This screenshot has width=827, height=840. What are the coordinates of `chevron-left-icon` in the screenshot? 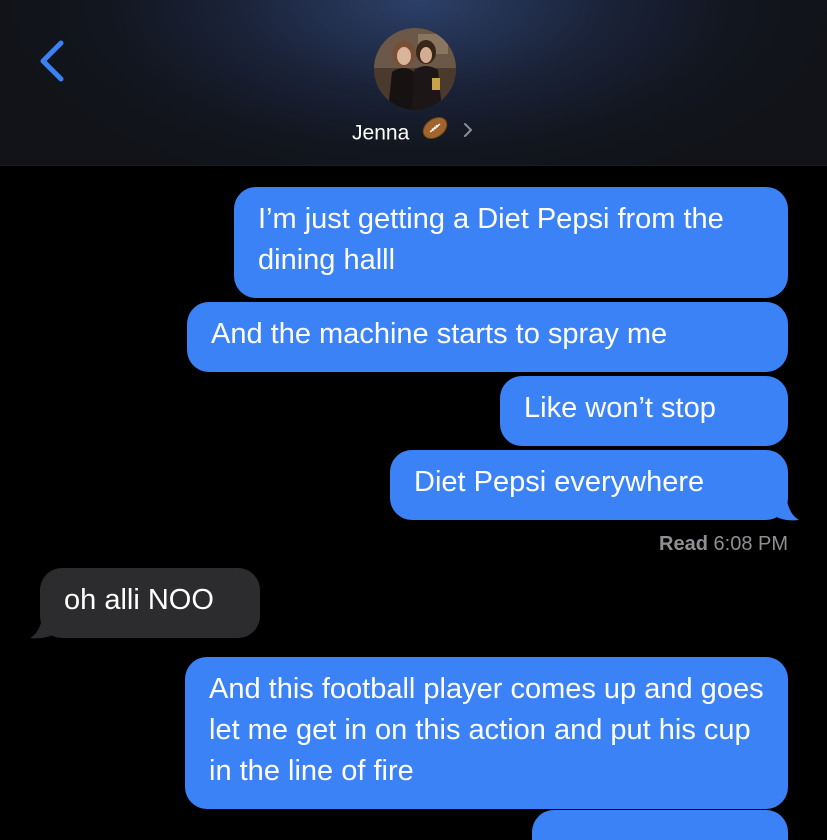 It's located at (53, 61).